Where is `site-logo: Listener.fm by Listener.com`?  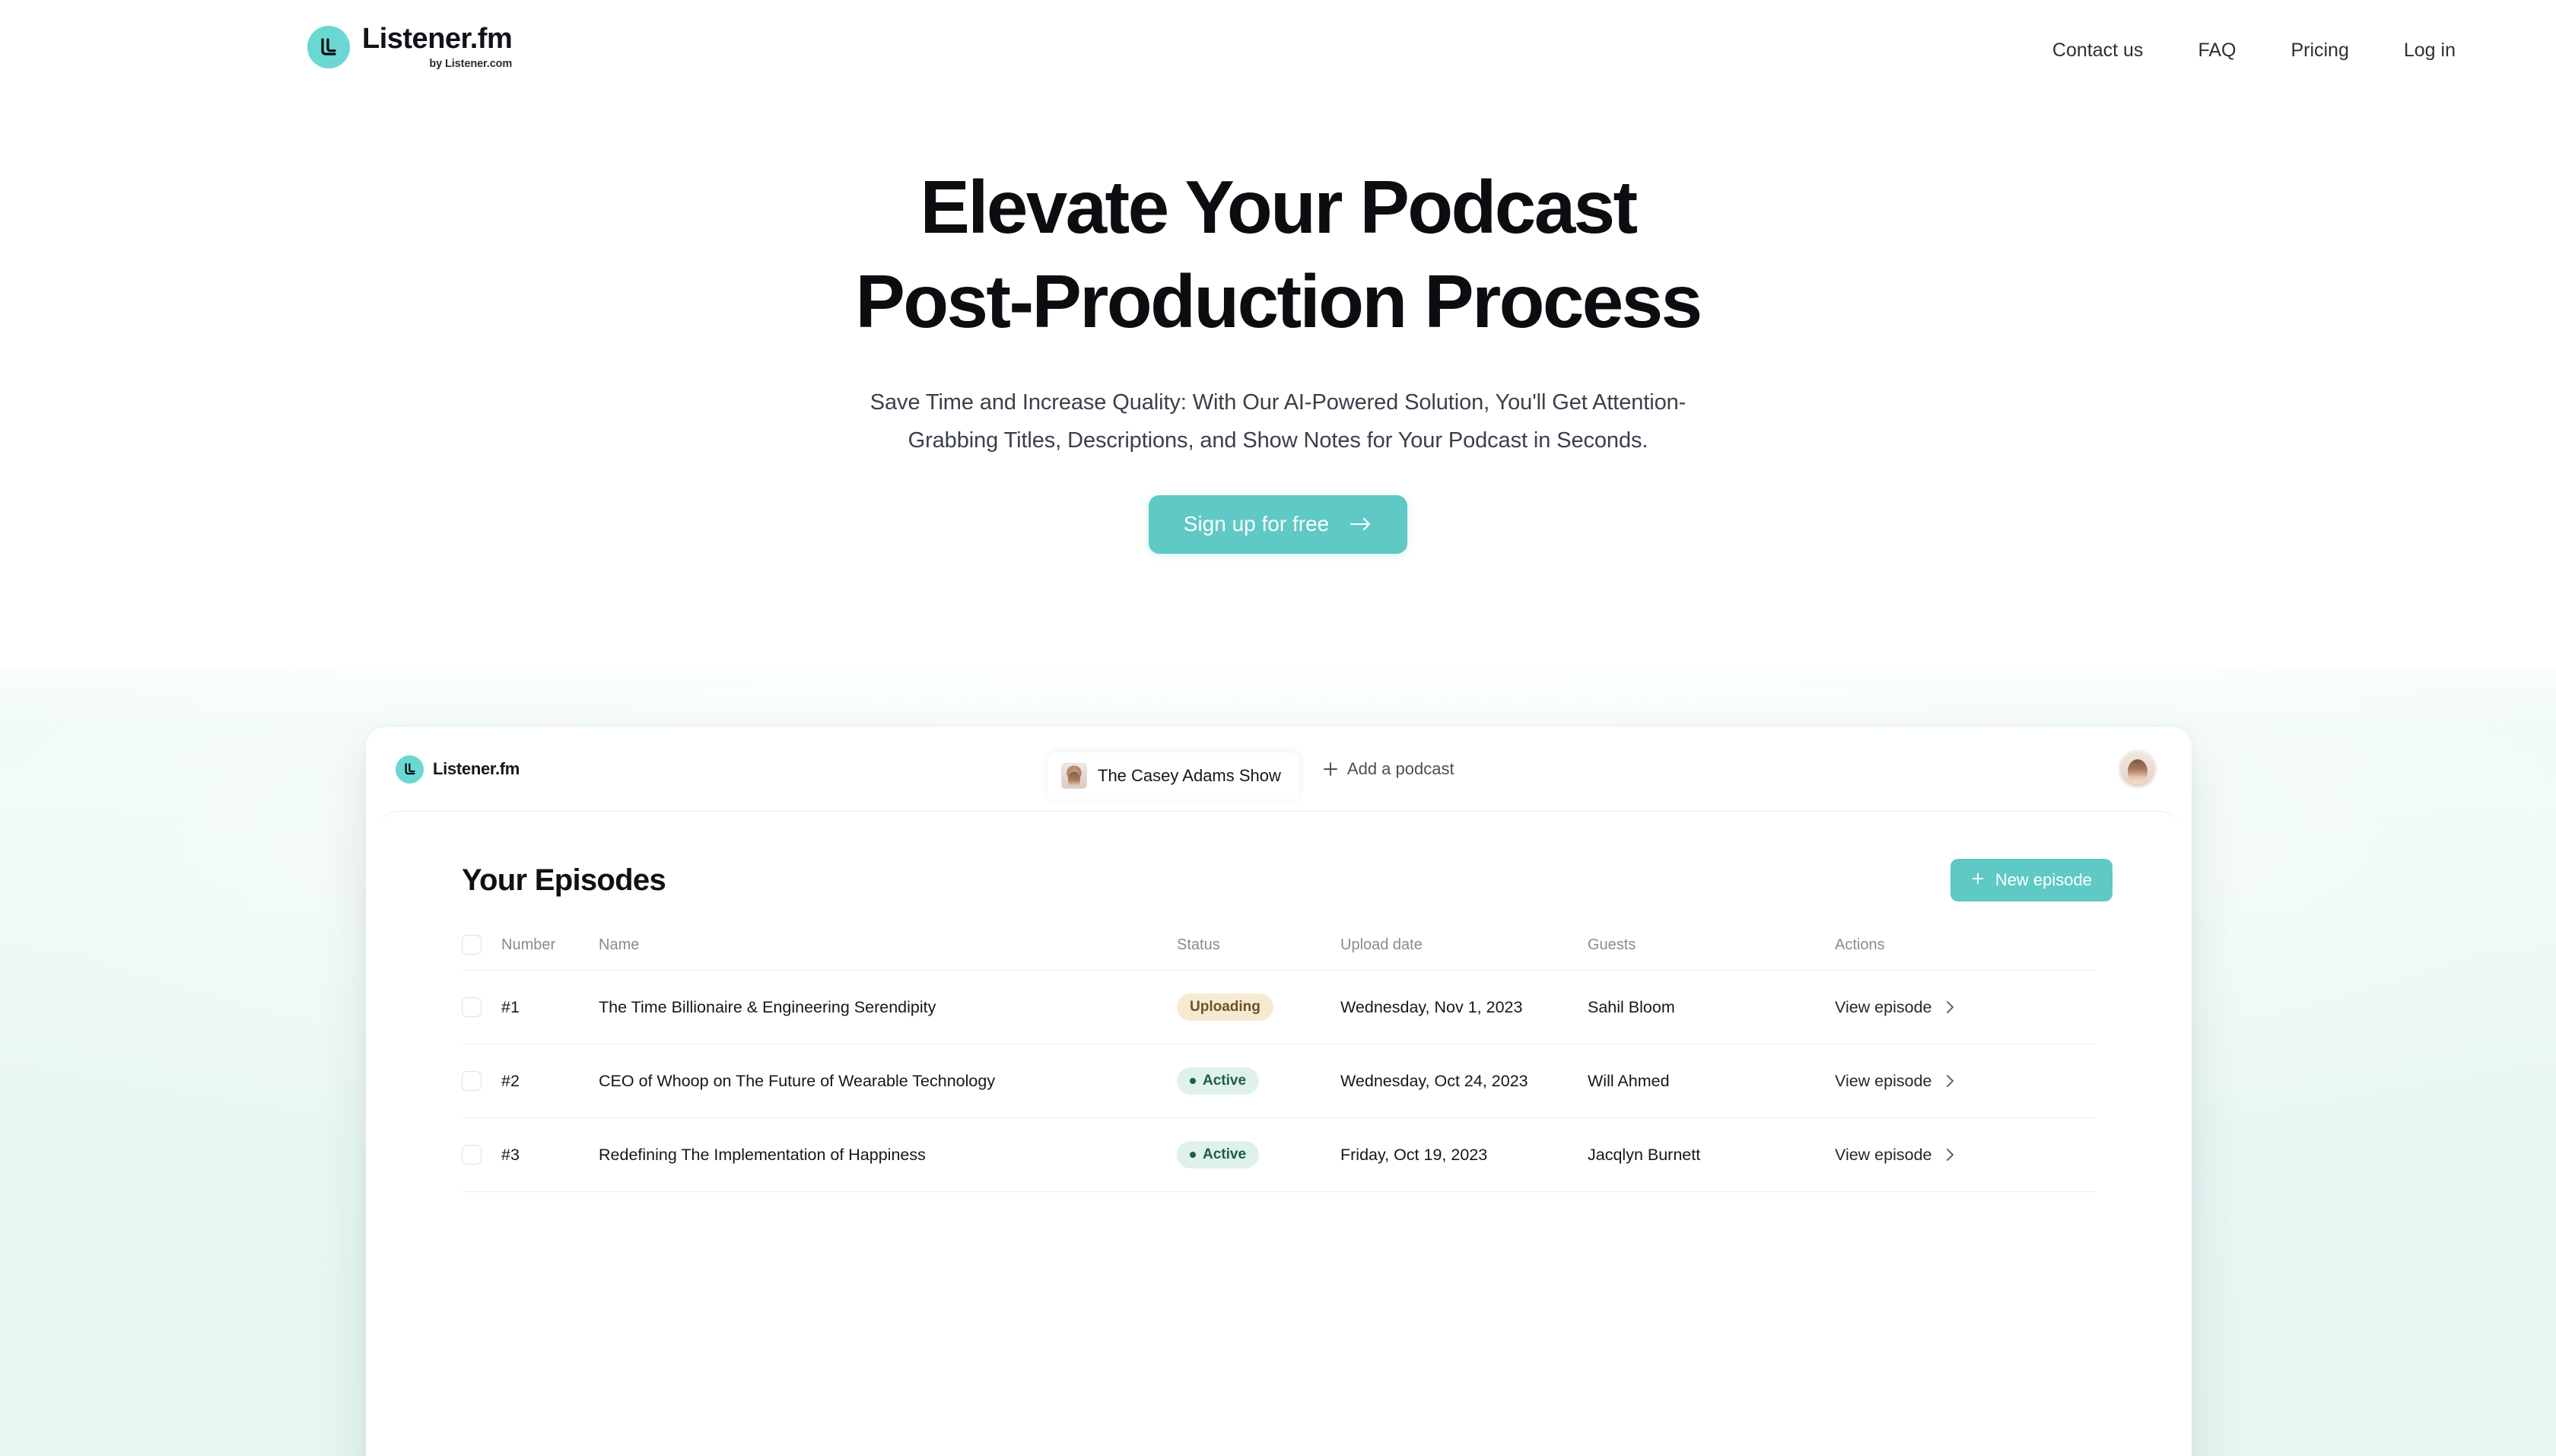
site-logo: Listener.fm by Listener.com is located at coordinates (410, 46).